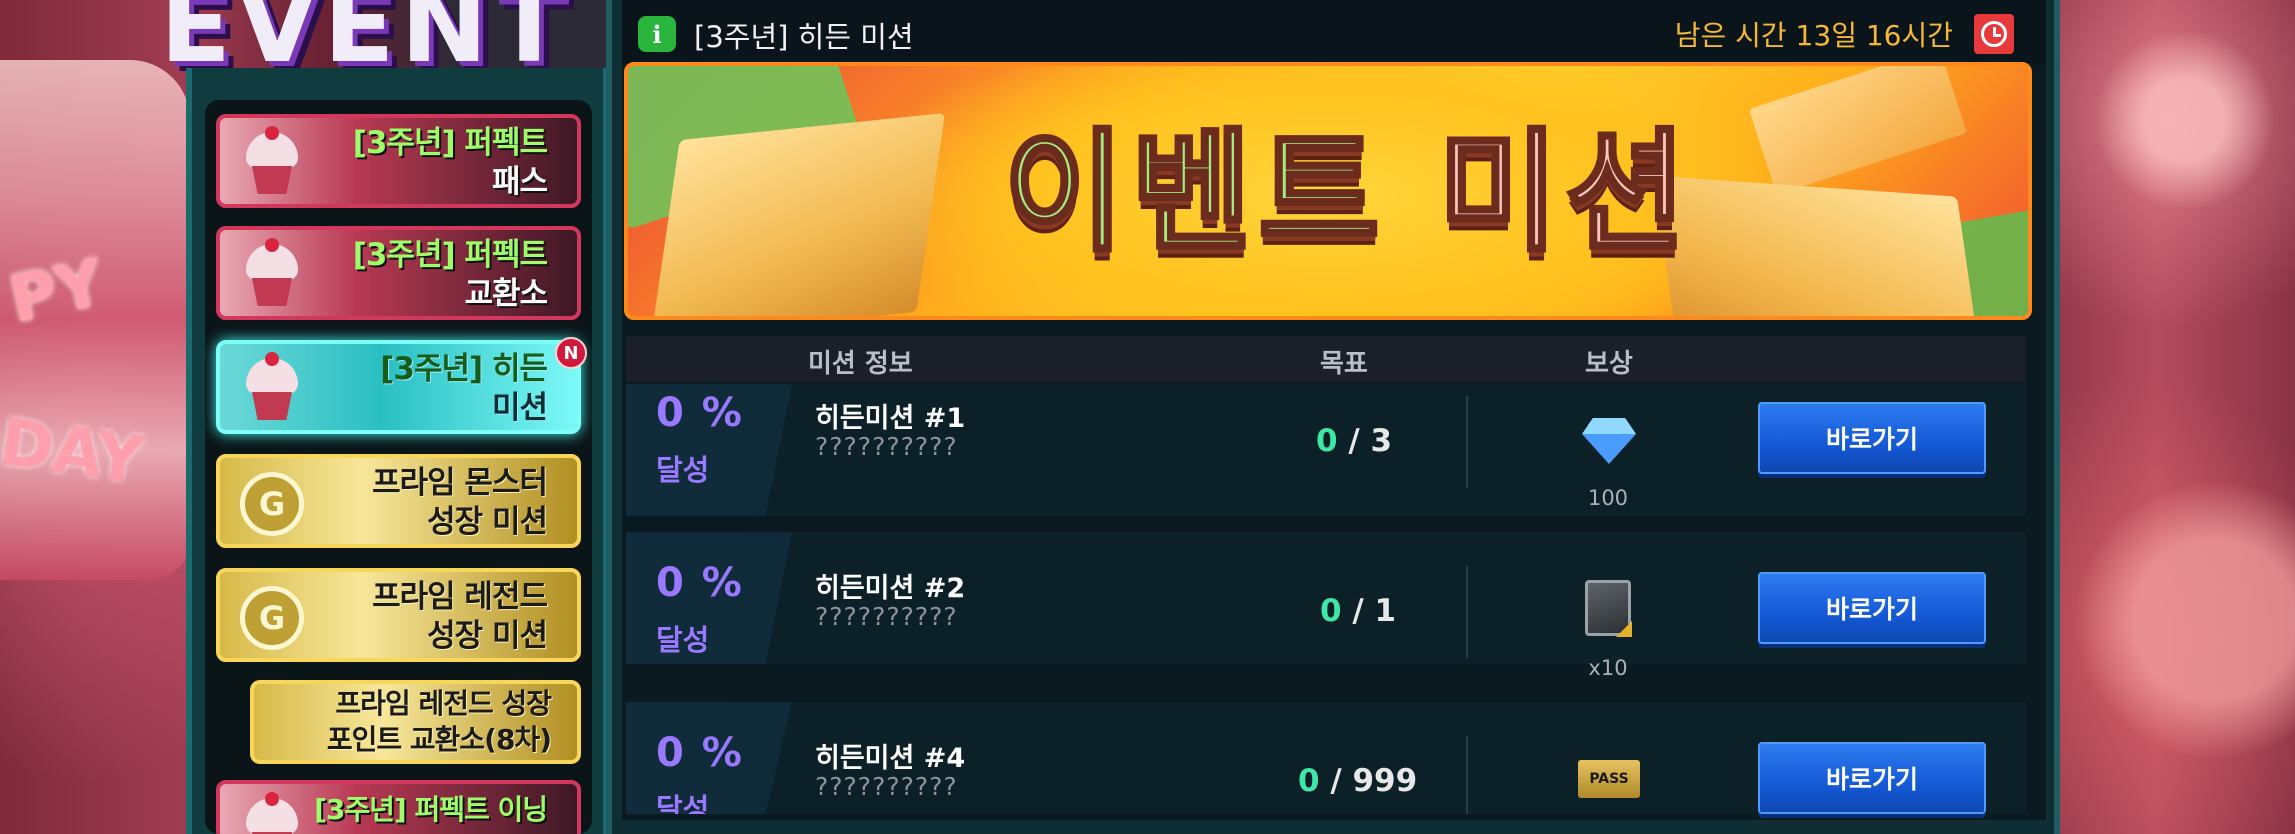 This screenshot has height=834, width=2295. I want to click on page-title: [3주년] 히든 미션, so click(804, 37).